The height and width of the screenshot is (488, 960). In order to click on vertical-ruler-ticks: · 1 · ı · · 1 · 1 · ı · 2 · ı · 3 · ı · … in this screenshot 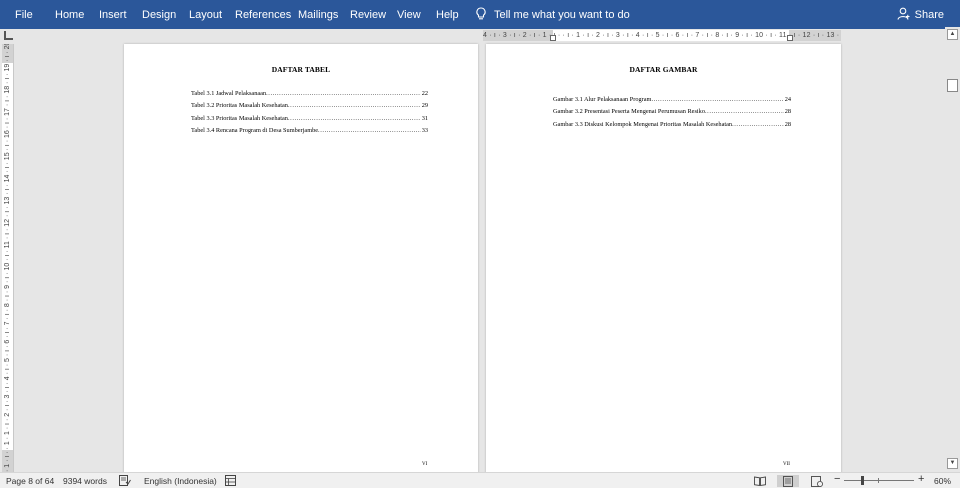, I will do `click(7, 258)`.